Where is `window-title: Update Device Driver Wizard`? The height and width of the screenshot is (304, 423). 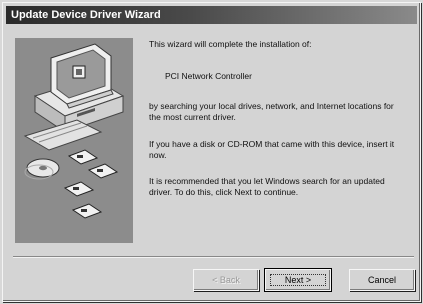
window-title: Update Device Driver Wizard is located at coordinates (86, 15).